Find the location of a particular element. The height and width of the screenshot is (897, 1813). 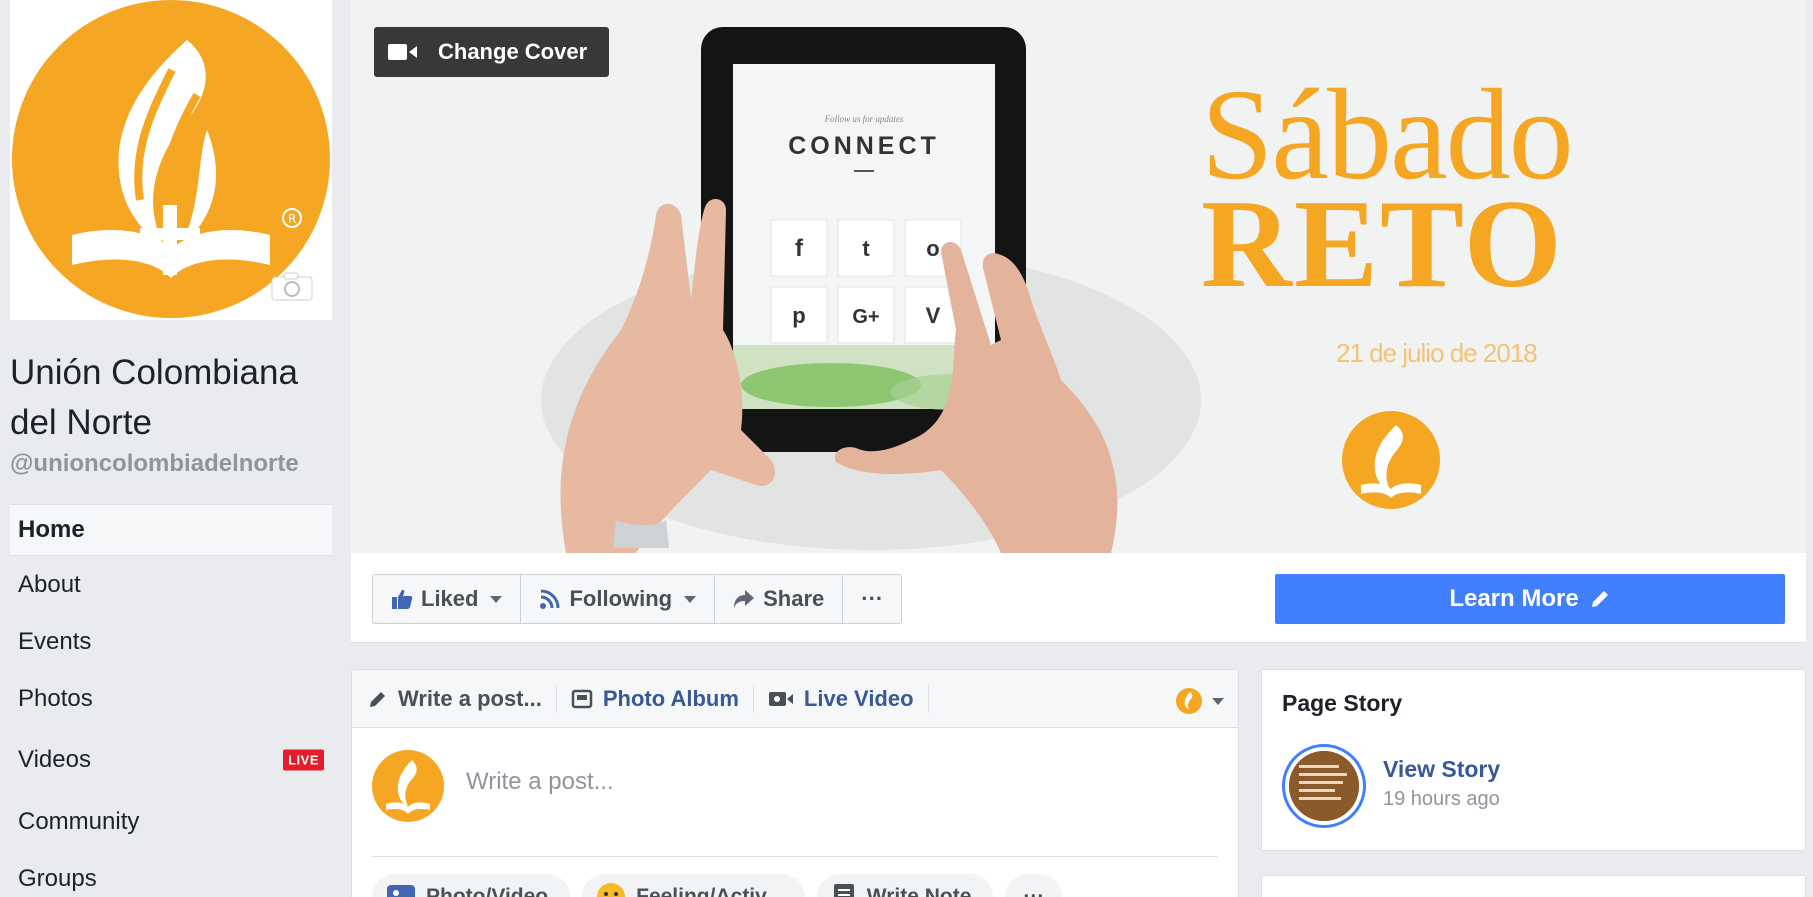

more-options-button: ··· is located at coordinates (872, 599).